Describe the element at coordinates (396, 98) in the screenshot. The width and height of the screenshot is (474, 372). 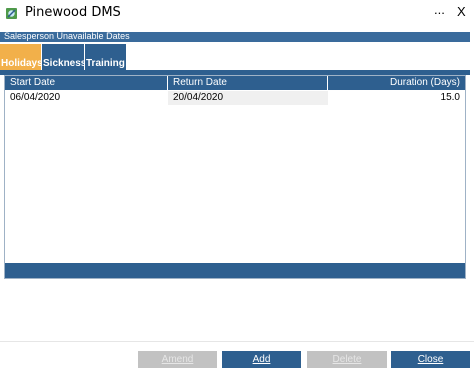
I see `cell-duration: 15.0` at that location.